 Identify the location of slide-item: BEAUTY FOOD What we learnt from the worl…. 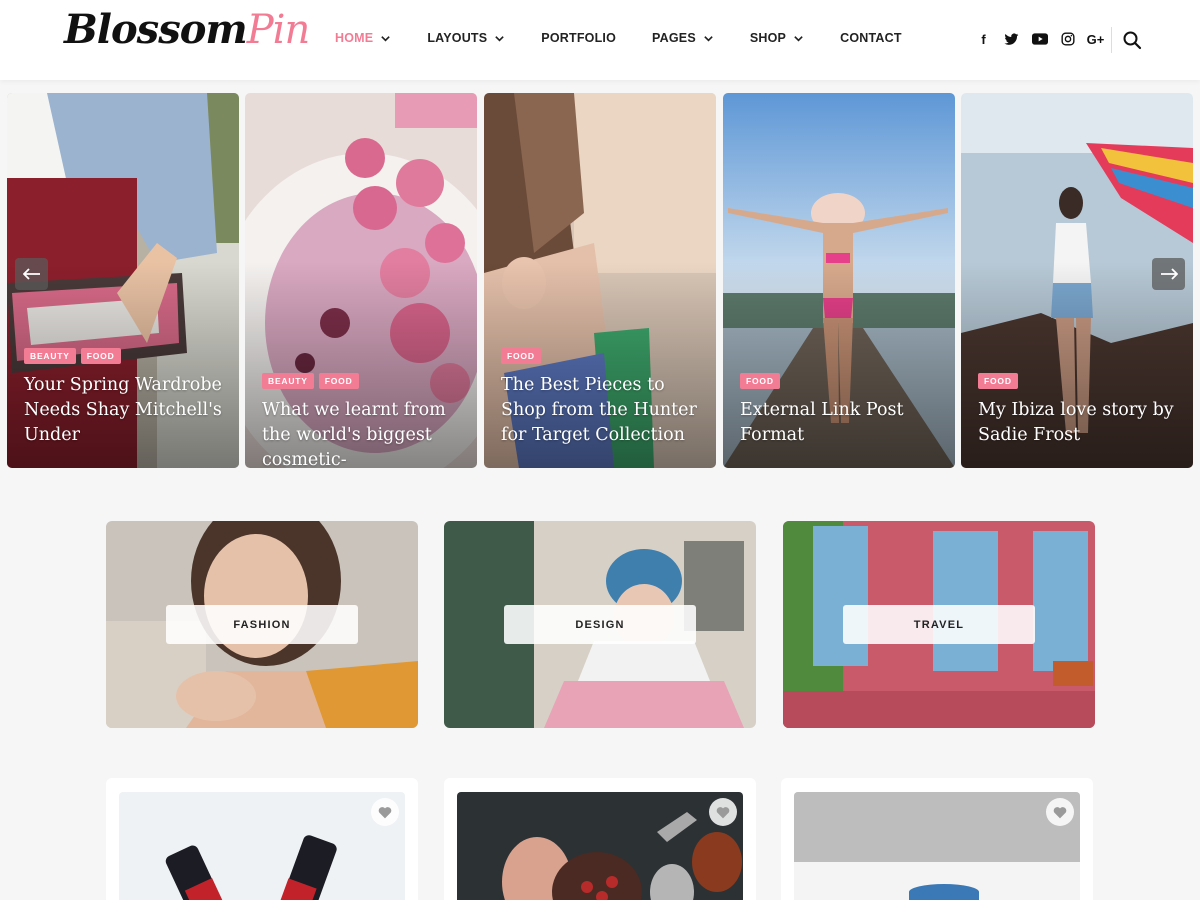
(361, 280).